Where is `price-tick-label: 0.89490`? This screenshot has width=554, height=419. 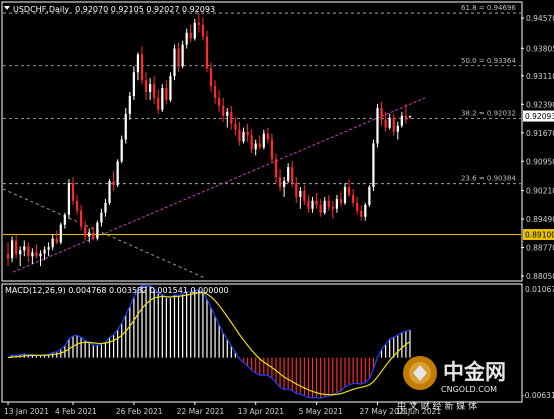 price-tick-label: 0.89490 is located at coordinates (540, 219).